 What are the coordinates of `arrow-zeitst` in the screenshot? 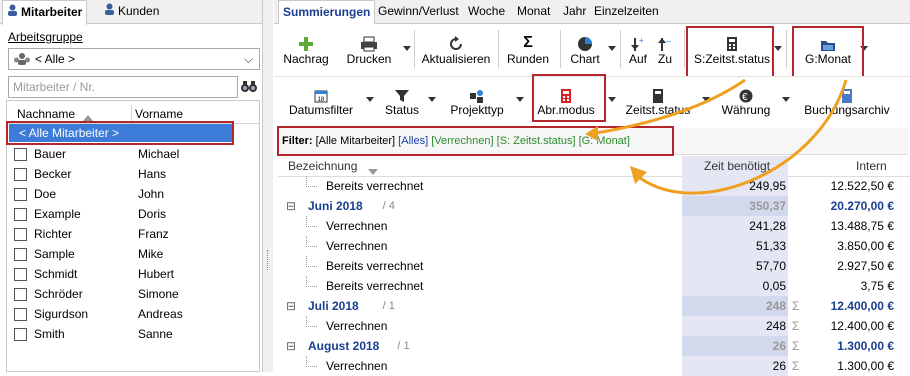 It's located at (667, 107).